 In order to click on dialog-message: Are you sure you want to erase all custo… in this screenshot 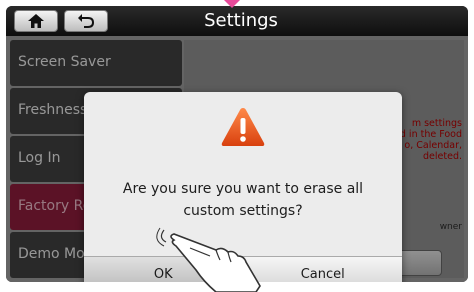, I will do `click(243, 200)`.